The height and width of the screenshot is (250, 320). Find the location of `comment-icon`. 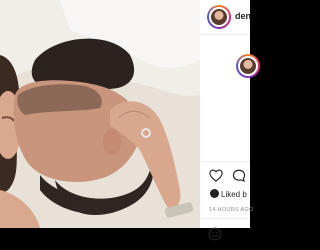

comment-icon is located at coordinates (239, 175).